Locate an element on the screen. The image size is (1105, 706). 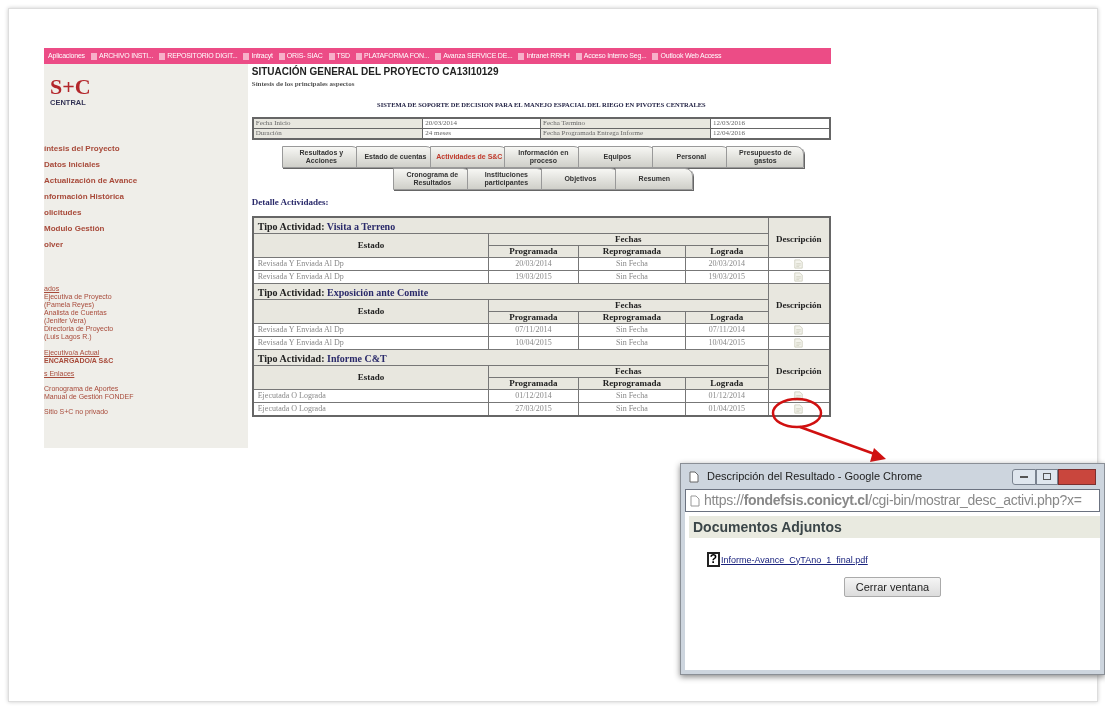
window-title: Descripción del Resultado - Google Chrome is located at coordinates (815, 477).